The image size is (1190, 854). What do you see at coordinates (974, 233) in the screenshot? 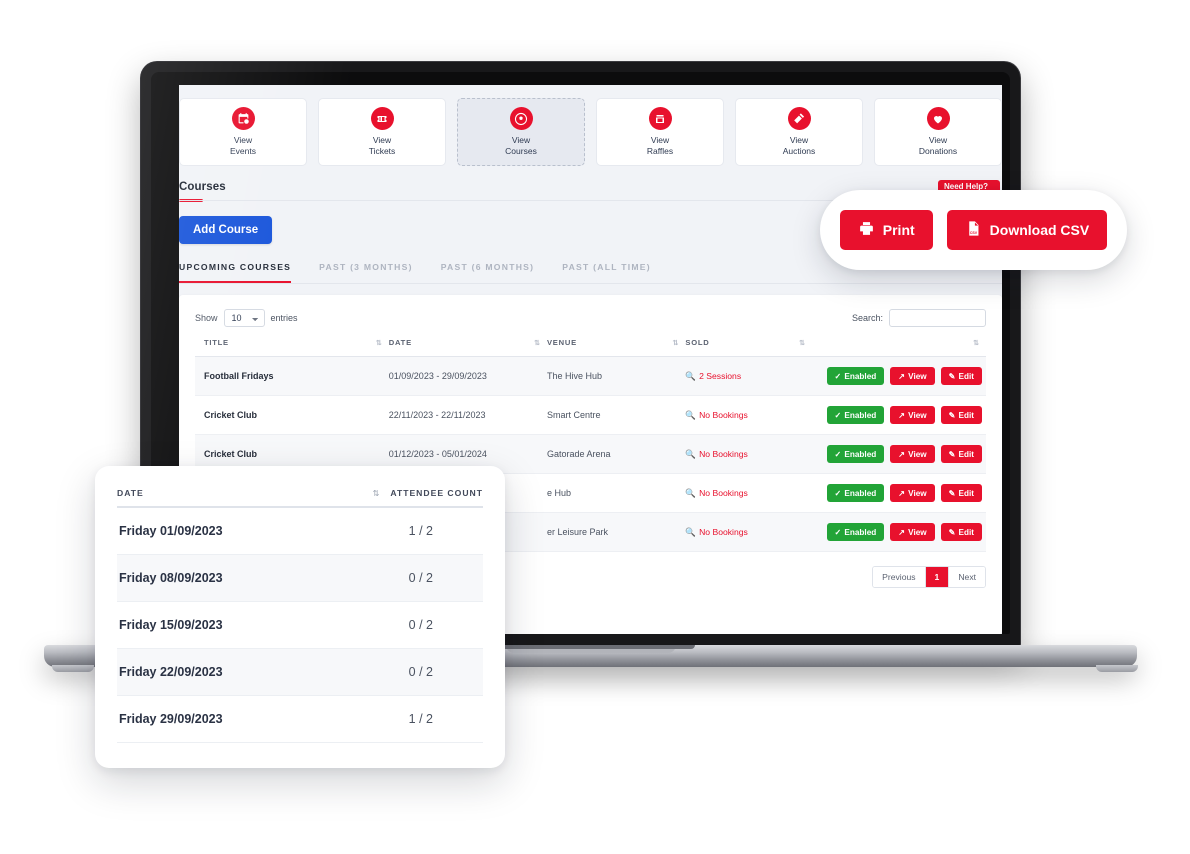
I see `svg-text: CSV` at bounding box center [974, 233].